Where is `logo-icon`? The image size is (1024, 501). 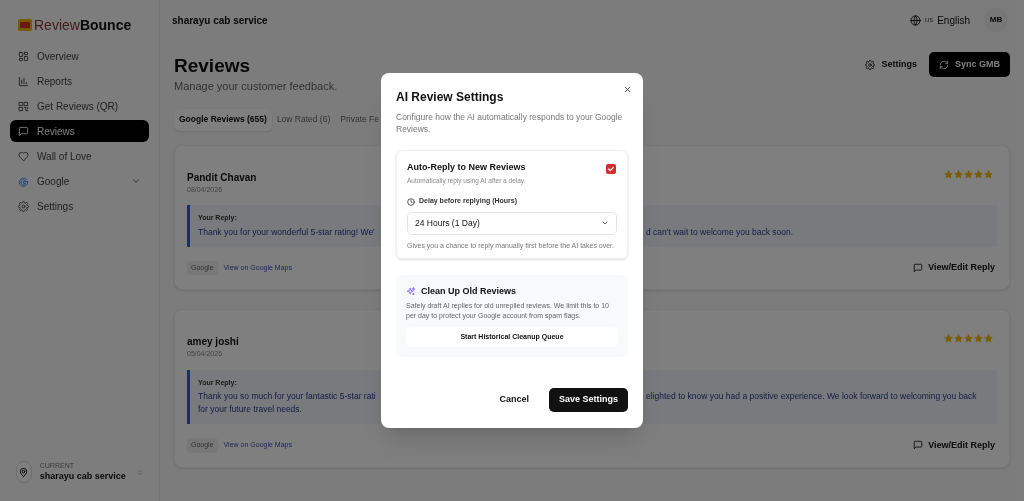
logo-icon is located at coordinates (25, 24).